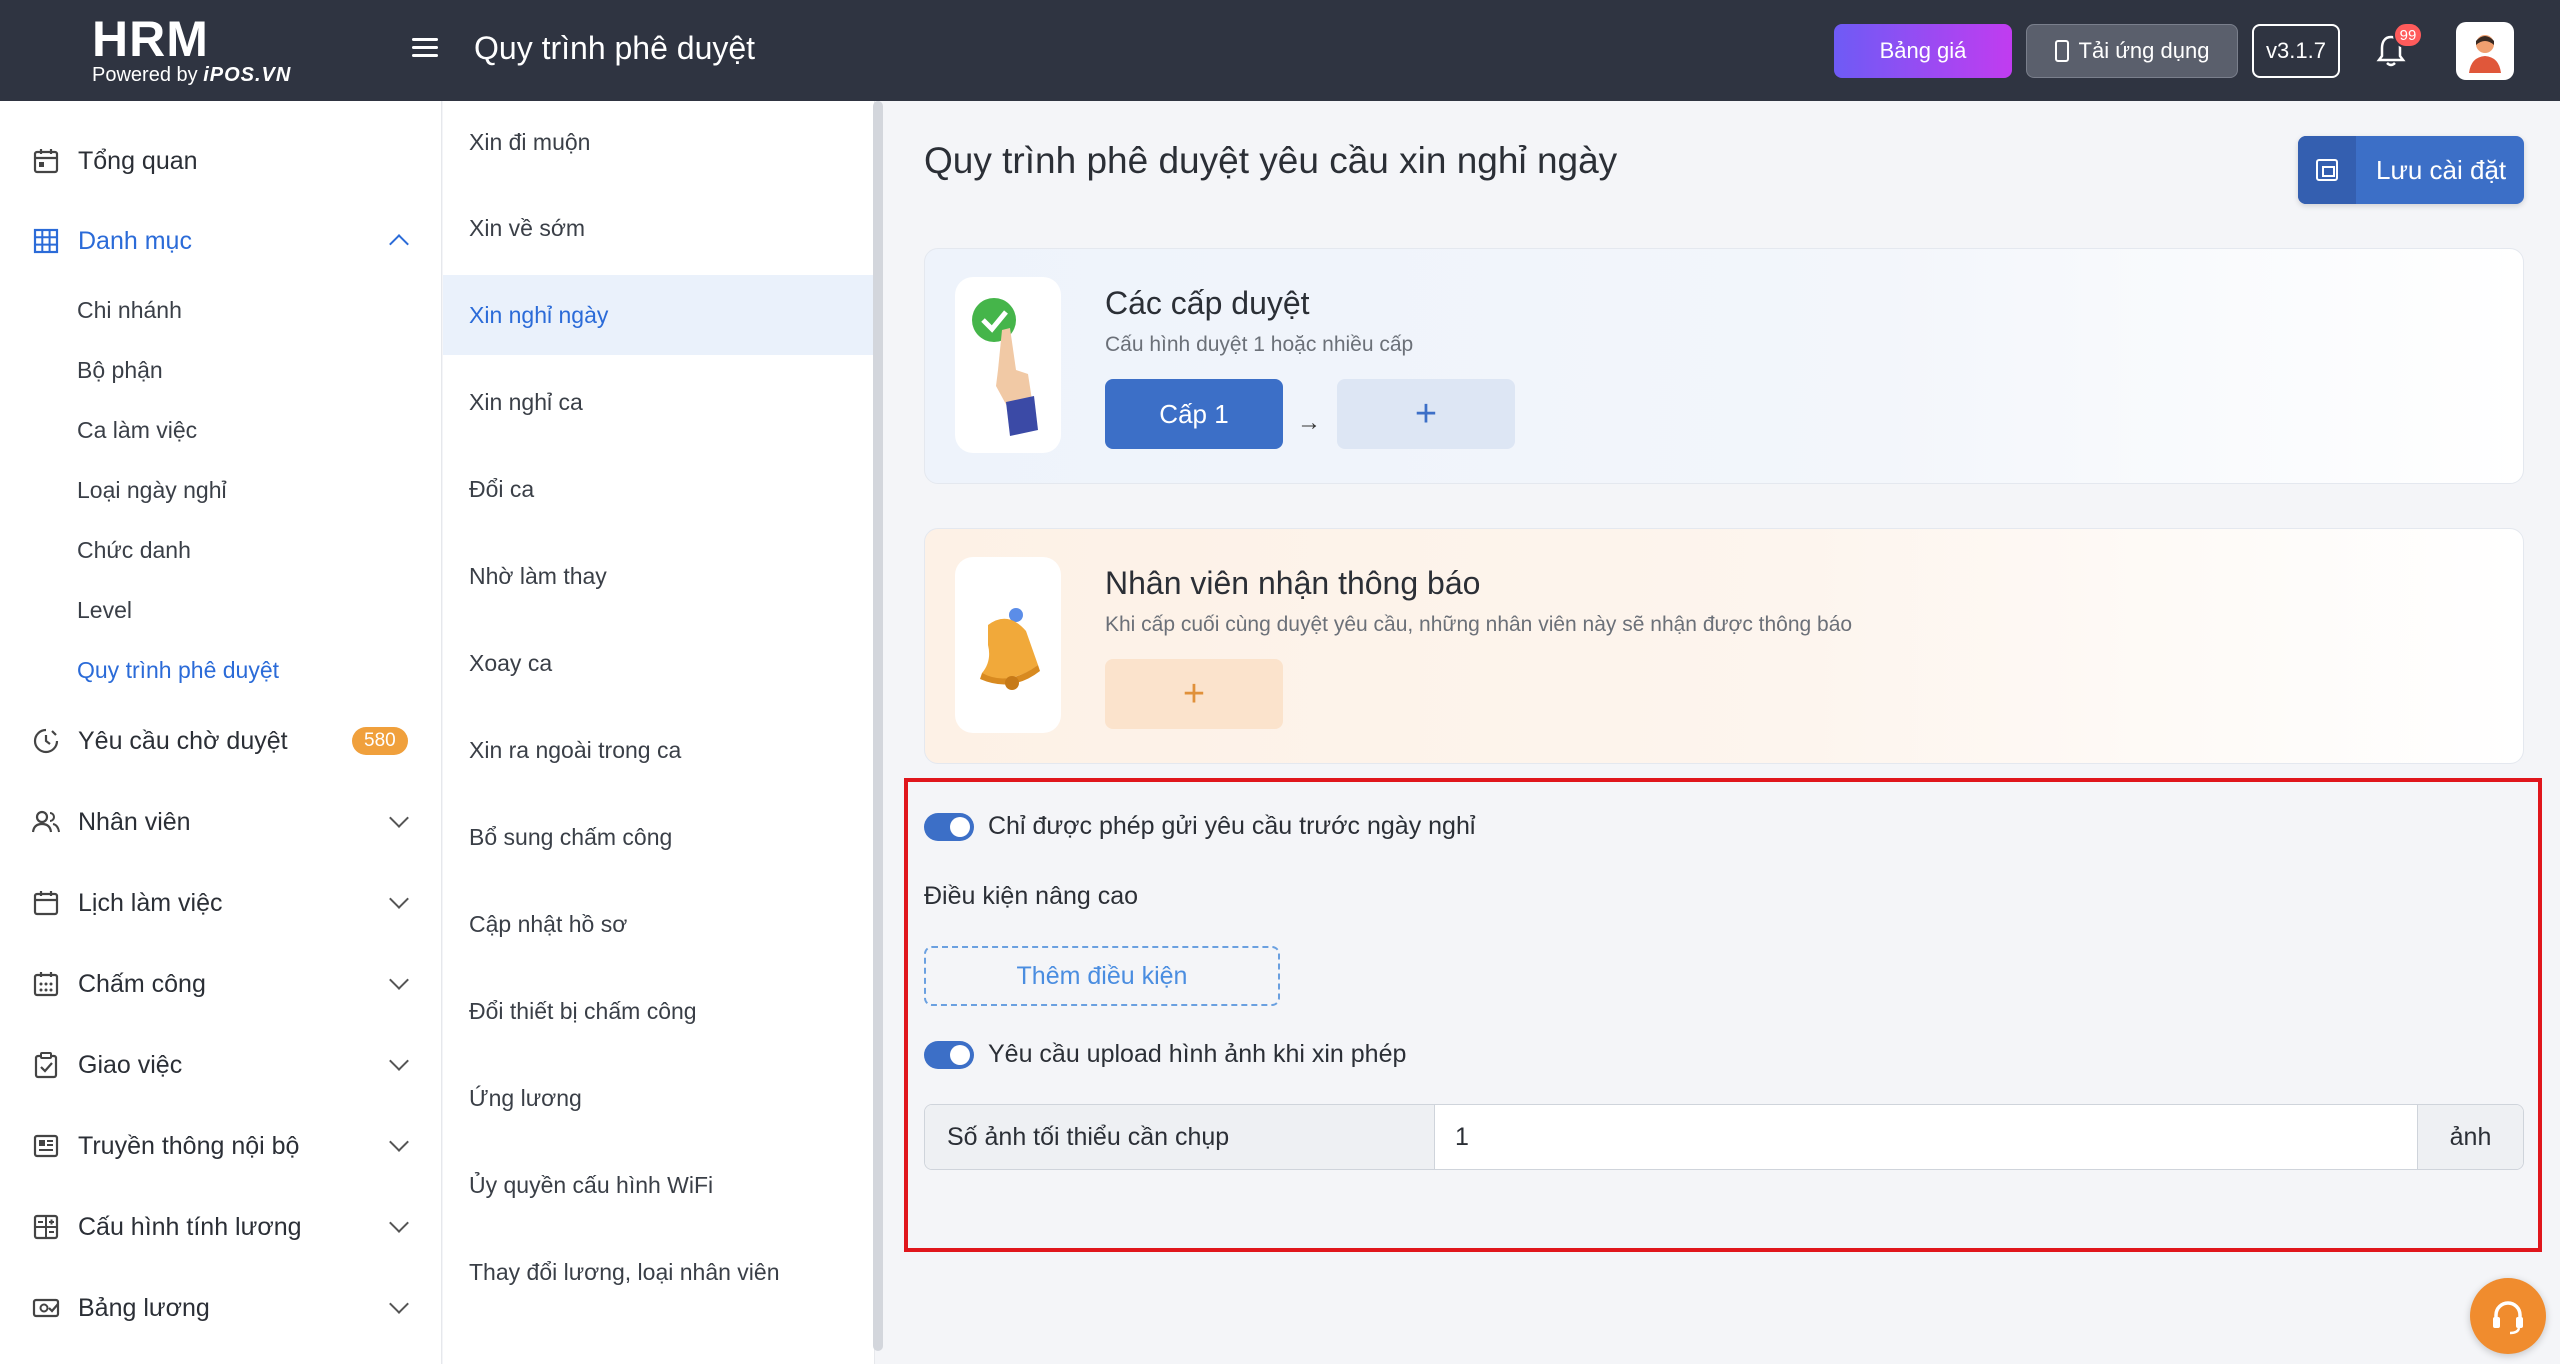 Image resolution: width=2560 pixels, height=1364 pixels. I want to click on sidebar-item-internal-news: Truyền thông nội bộ, so click(221, 1146).